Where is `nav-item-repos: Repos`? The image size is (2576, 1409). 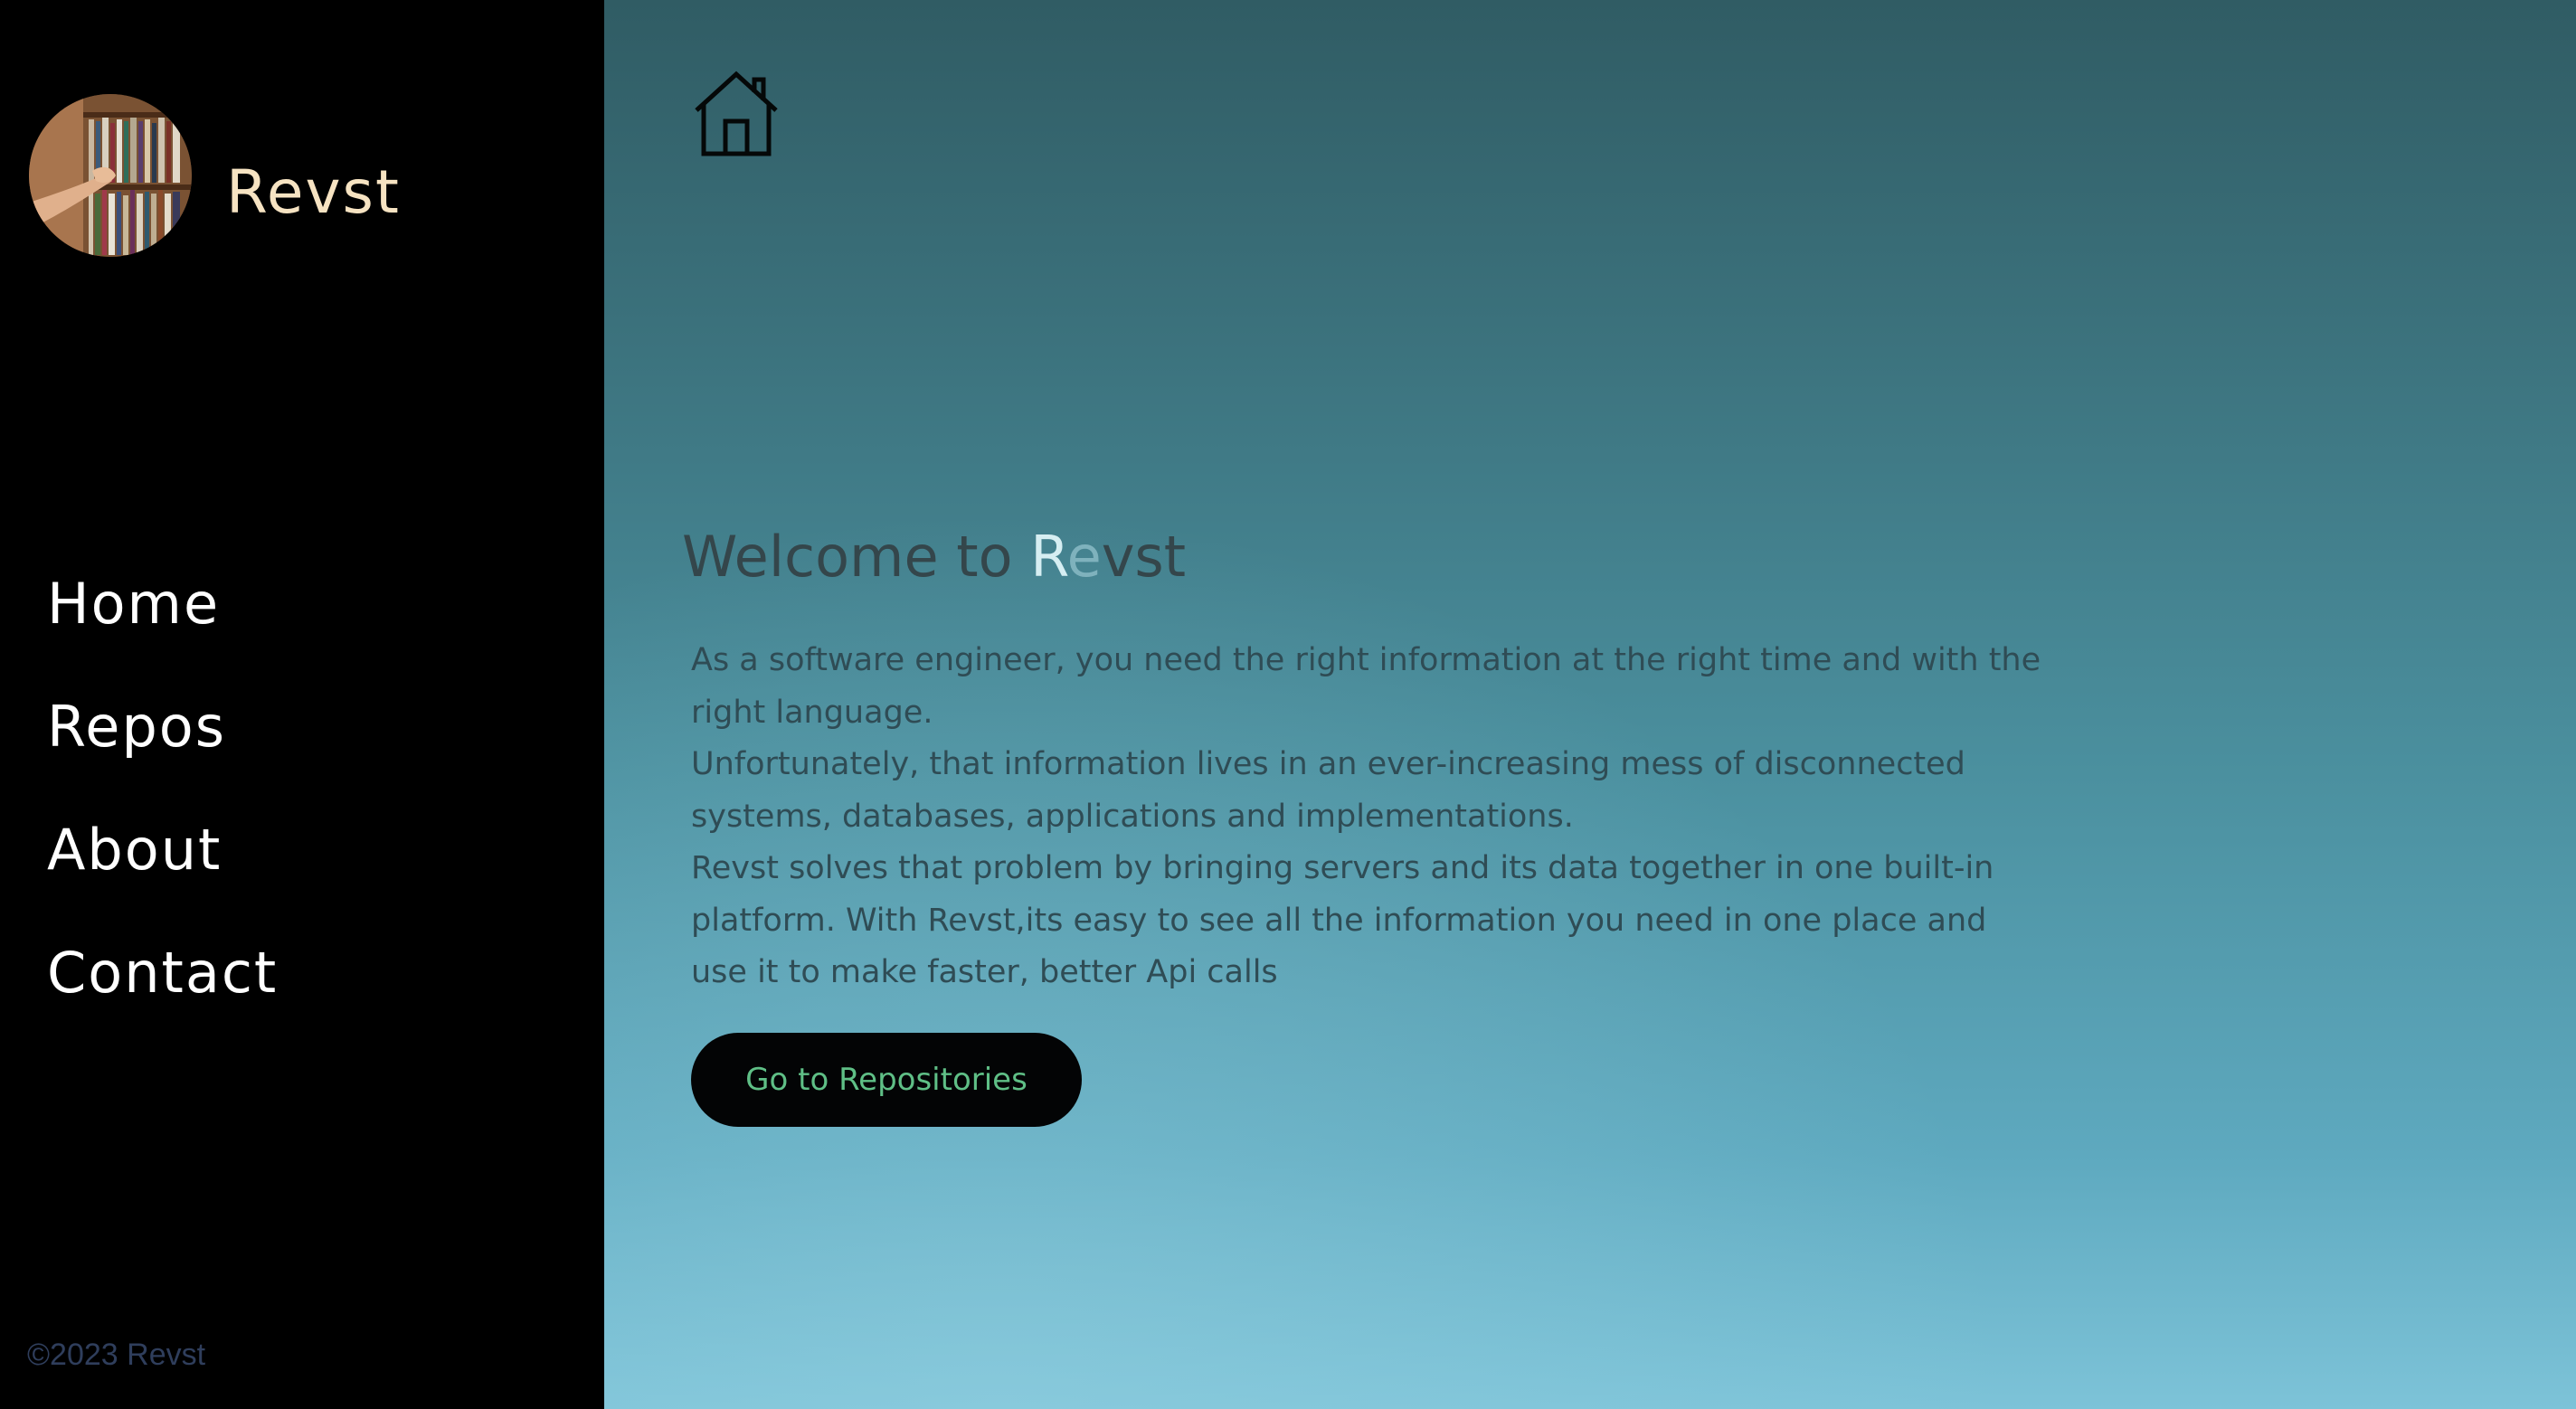 nav-item-repos: Repos is located at coordinates (162, 752).